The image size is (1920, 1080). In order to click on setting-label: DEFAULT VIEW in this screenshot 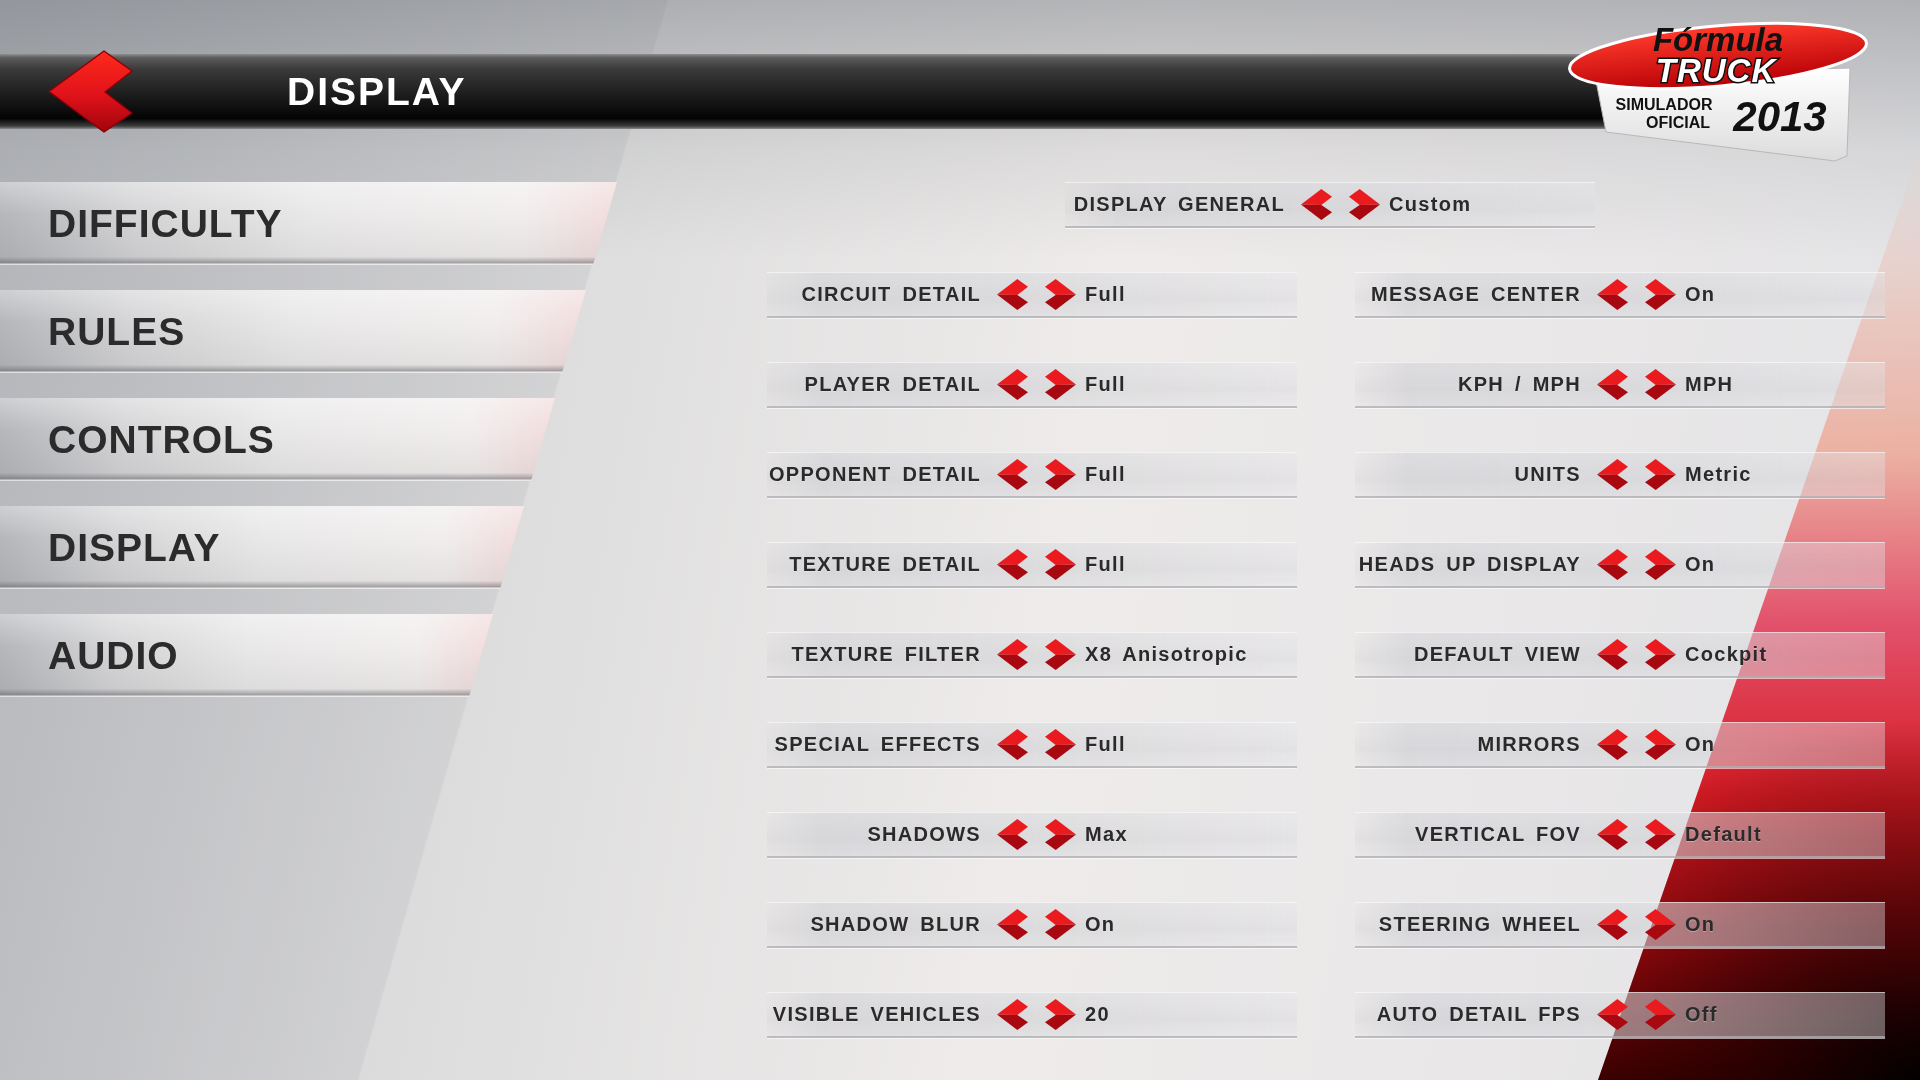, I will do `click(1497, 654)`.